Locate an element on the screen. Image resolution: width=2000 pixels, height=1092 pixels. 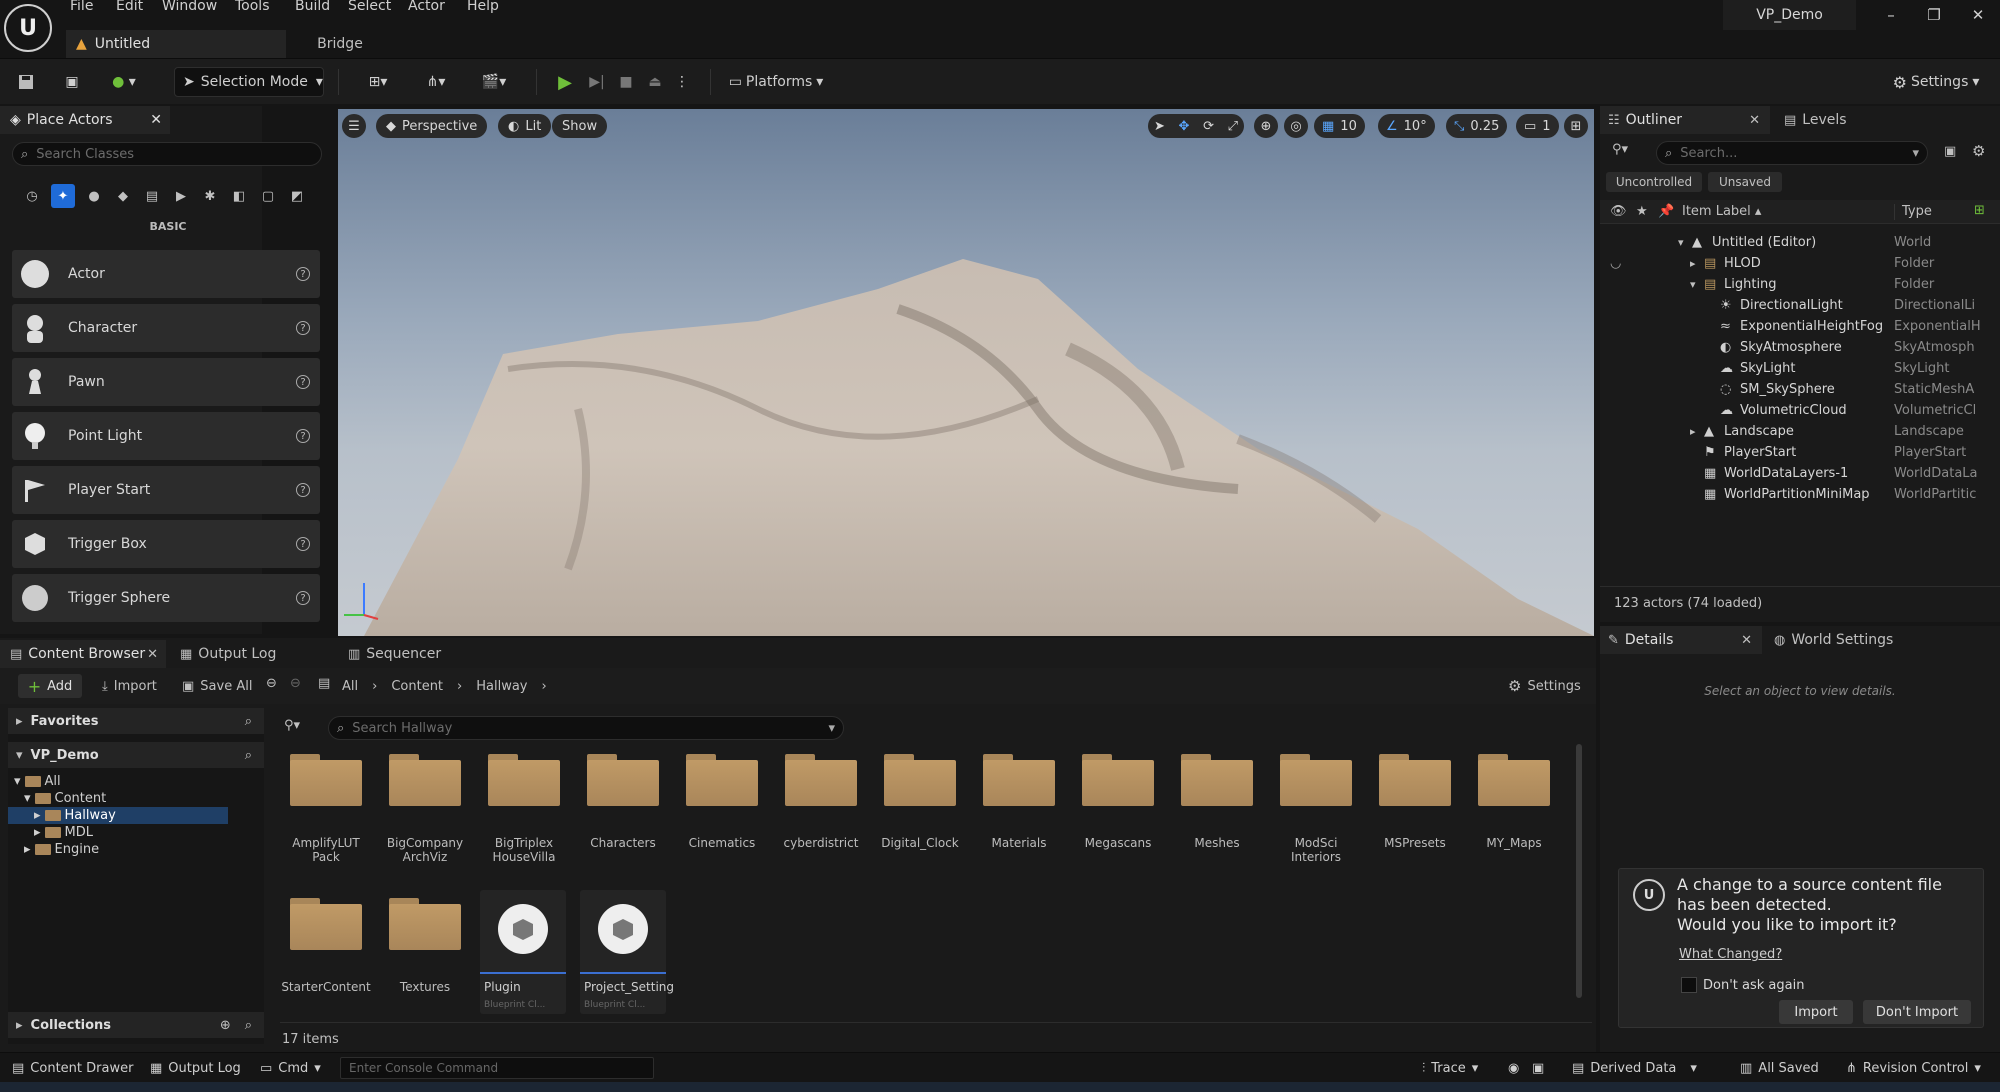
angle-snap-button: ∠ 10° is located at coordinates (1406, 126).